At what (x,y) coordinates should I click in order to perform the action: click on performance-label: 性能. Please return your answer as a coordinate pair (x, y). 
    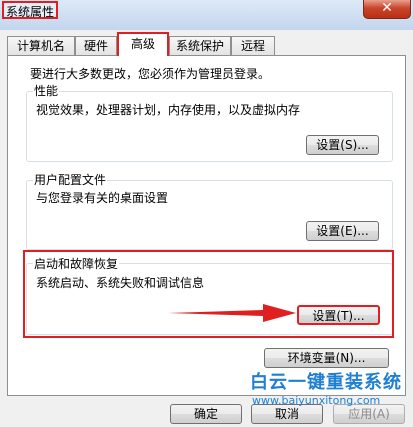
    Looking at the image, I should click on (46, 91).